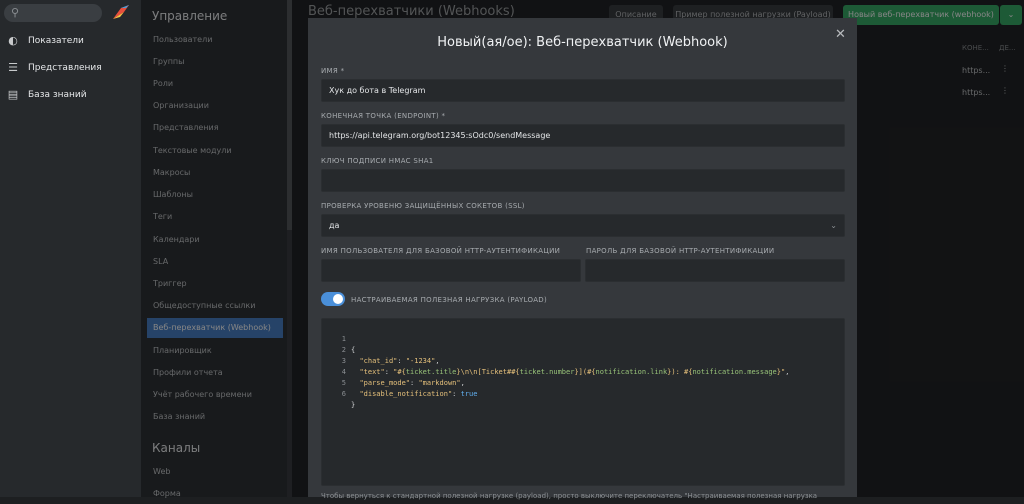 This screenshot has height=504, width=1024. What do you see at coordinates (13, 94) in the screenshot?
I see `book-icon: ▤` at bounding box center [13, 94].